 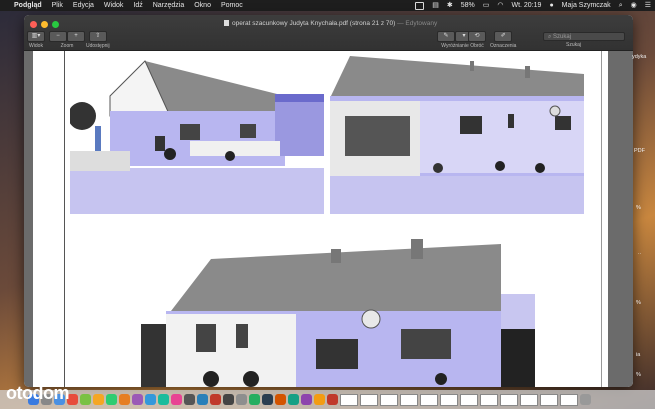 What do you see at coordinates (202, 5) in the screenshot?
I see `menu-window: Okno` at bounding box center [202, 5].